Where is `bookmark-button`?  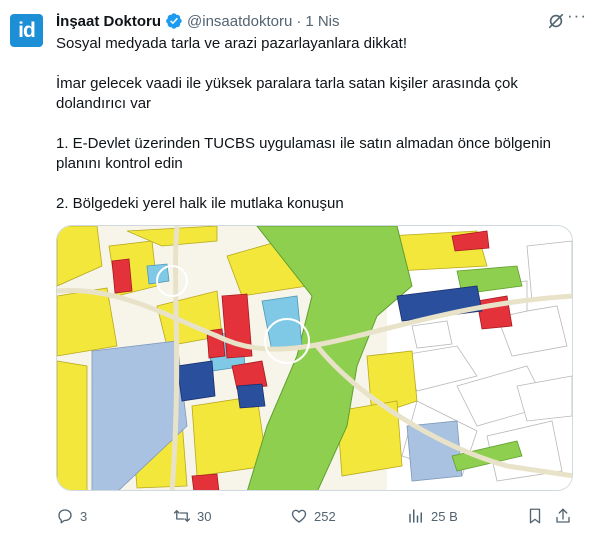 bookmark-button is located at coordinates (535, 516).